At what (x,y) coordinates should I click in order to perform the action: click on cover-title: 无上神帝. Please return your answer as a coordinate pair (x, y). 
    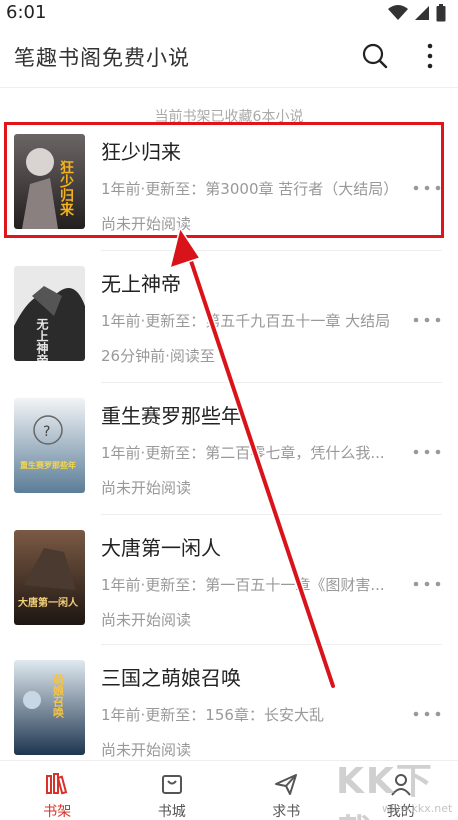
    Looking at the image, I should click on (42, 339).